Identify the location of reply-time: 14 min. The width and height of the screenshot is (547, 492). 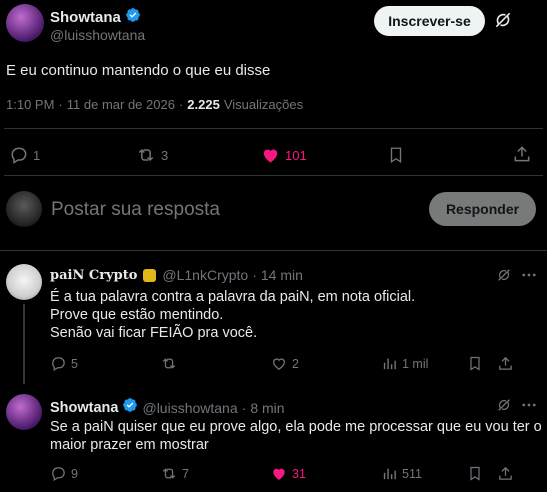
(282, 275).